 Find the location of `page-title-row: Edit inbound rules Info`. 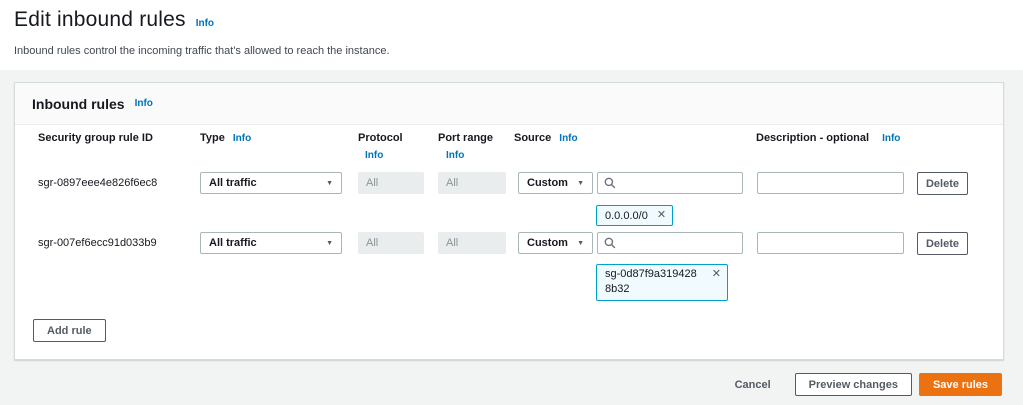

page-title-row: Edit inbound rules Info is located at coordinates (114, 20).